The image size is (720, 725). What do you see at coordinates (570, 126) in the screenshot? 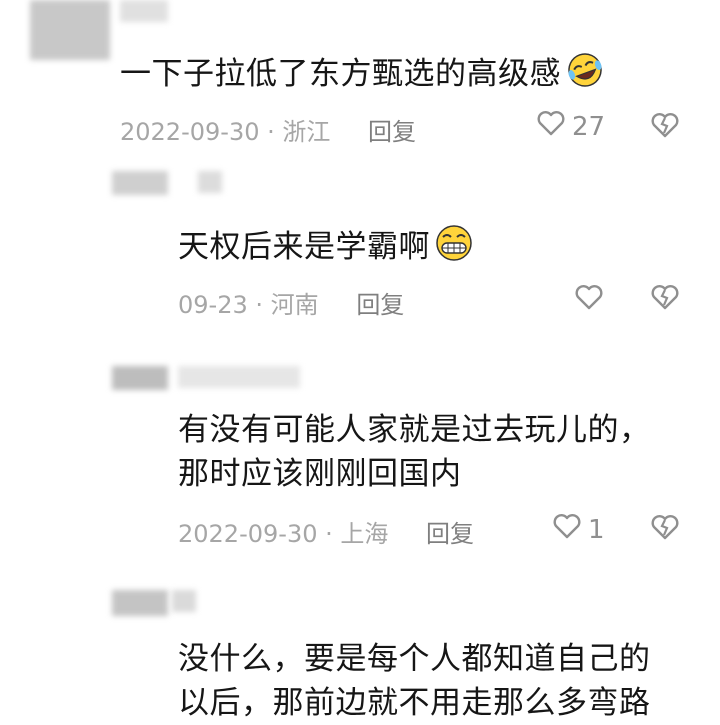
I see `like-button: 27` at bounding box center [570, 126].